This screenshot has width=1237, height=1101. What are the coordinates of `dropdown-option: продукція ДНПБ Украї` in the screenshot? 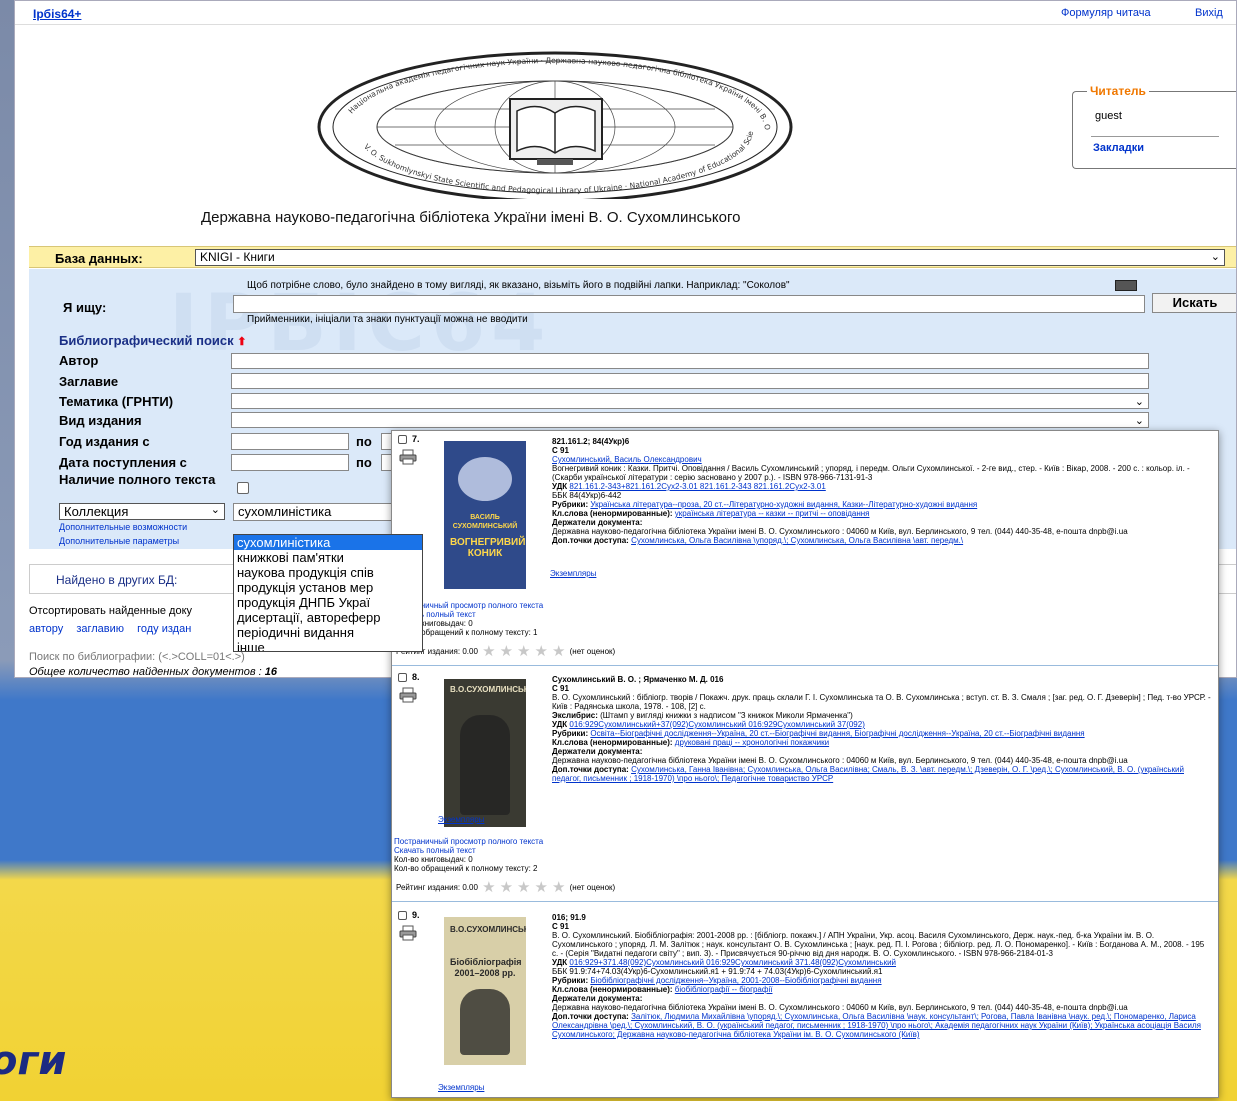 It's located at (328, 602).